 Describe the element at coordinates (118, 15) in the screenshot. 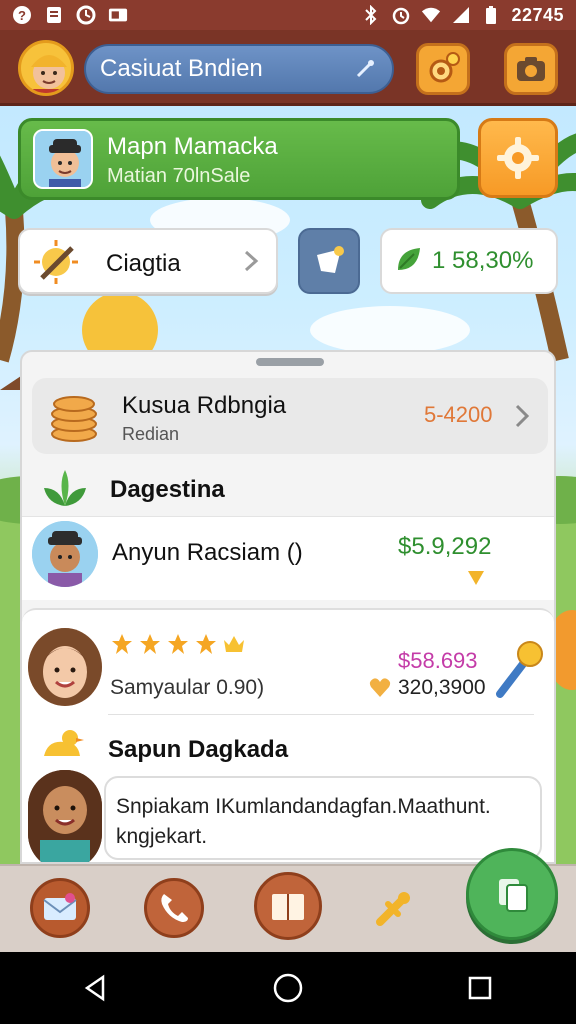

I see `media-icon` at that location.